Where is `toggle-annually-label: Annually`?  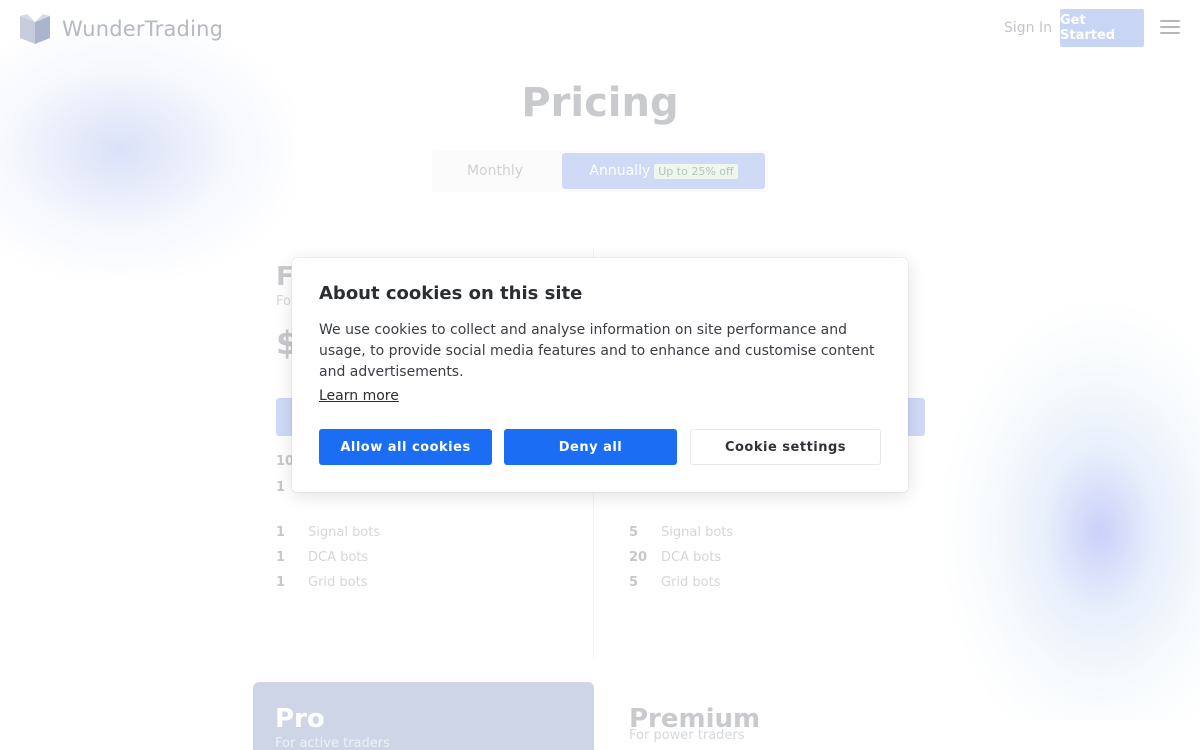 toggle-annually-label: Annually is located at coordinates (620, 171).